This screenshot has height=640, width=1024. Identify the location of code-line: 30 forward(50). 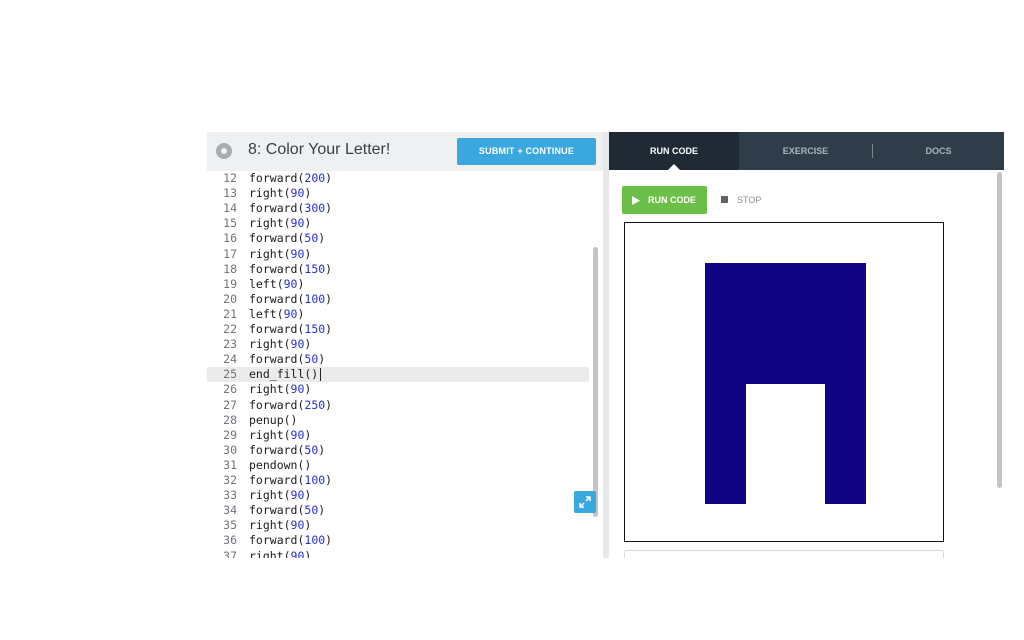
(398, 450).